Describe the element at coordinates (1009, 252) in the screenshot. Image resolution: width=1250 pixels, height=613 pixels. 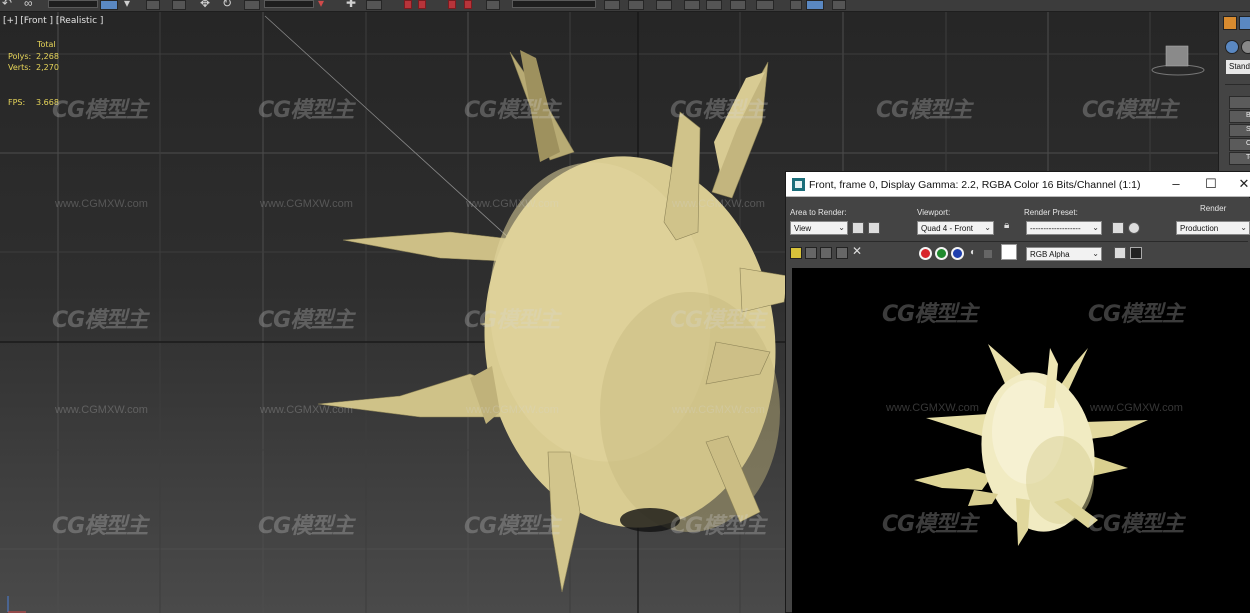
I see `color-swatch` at that location.